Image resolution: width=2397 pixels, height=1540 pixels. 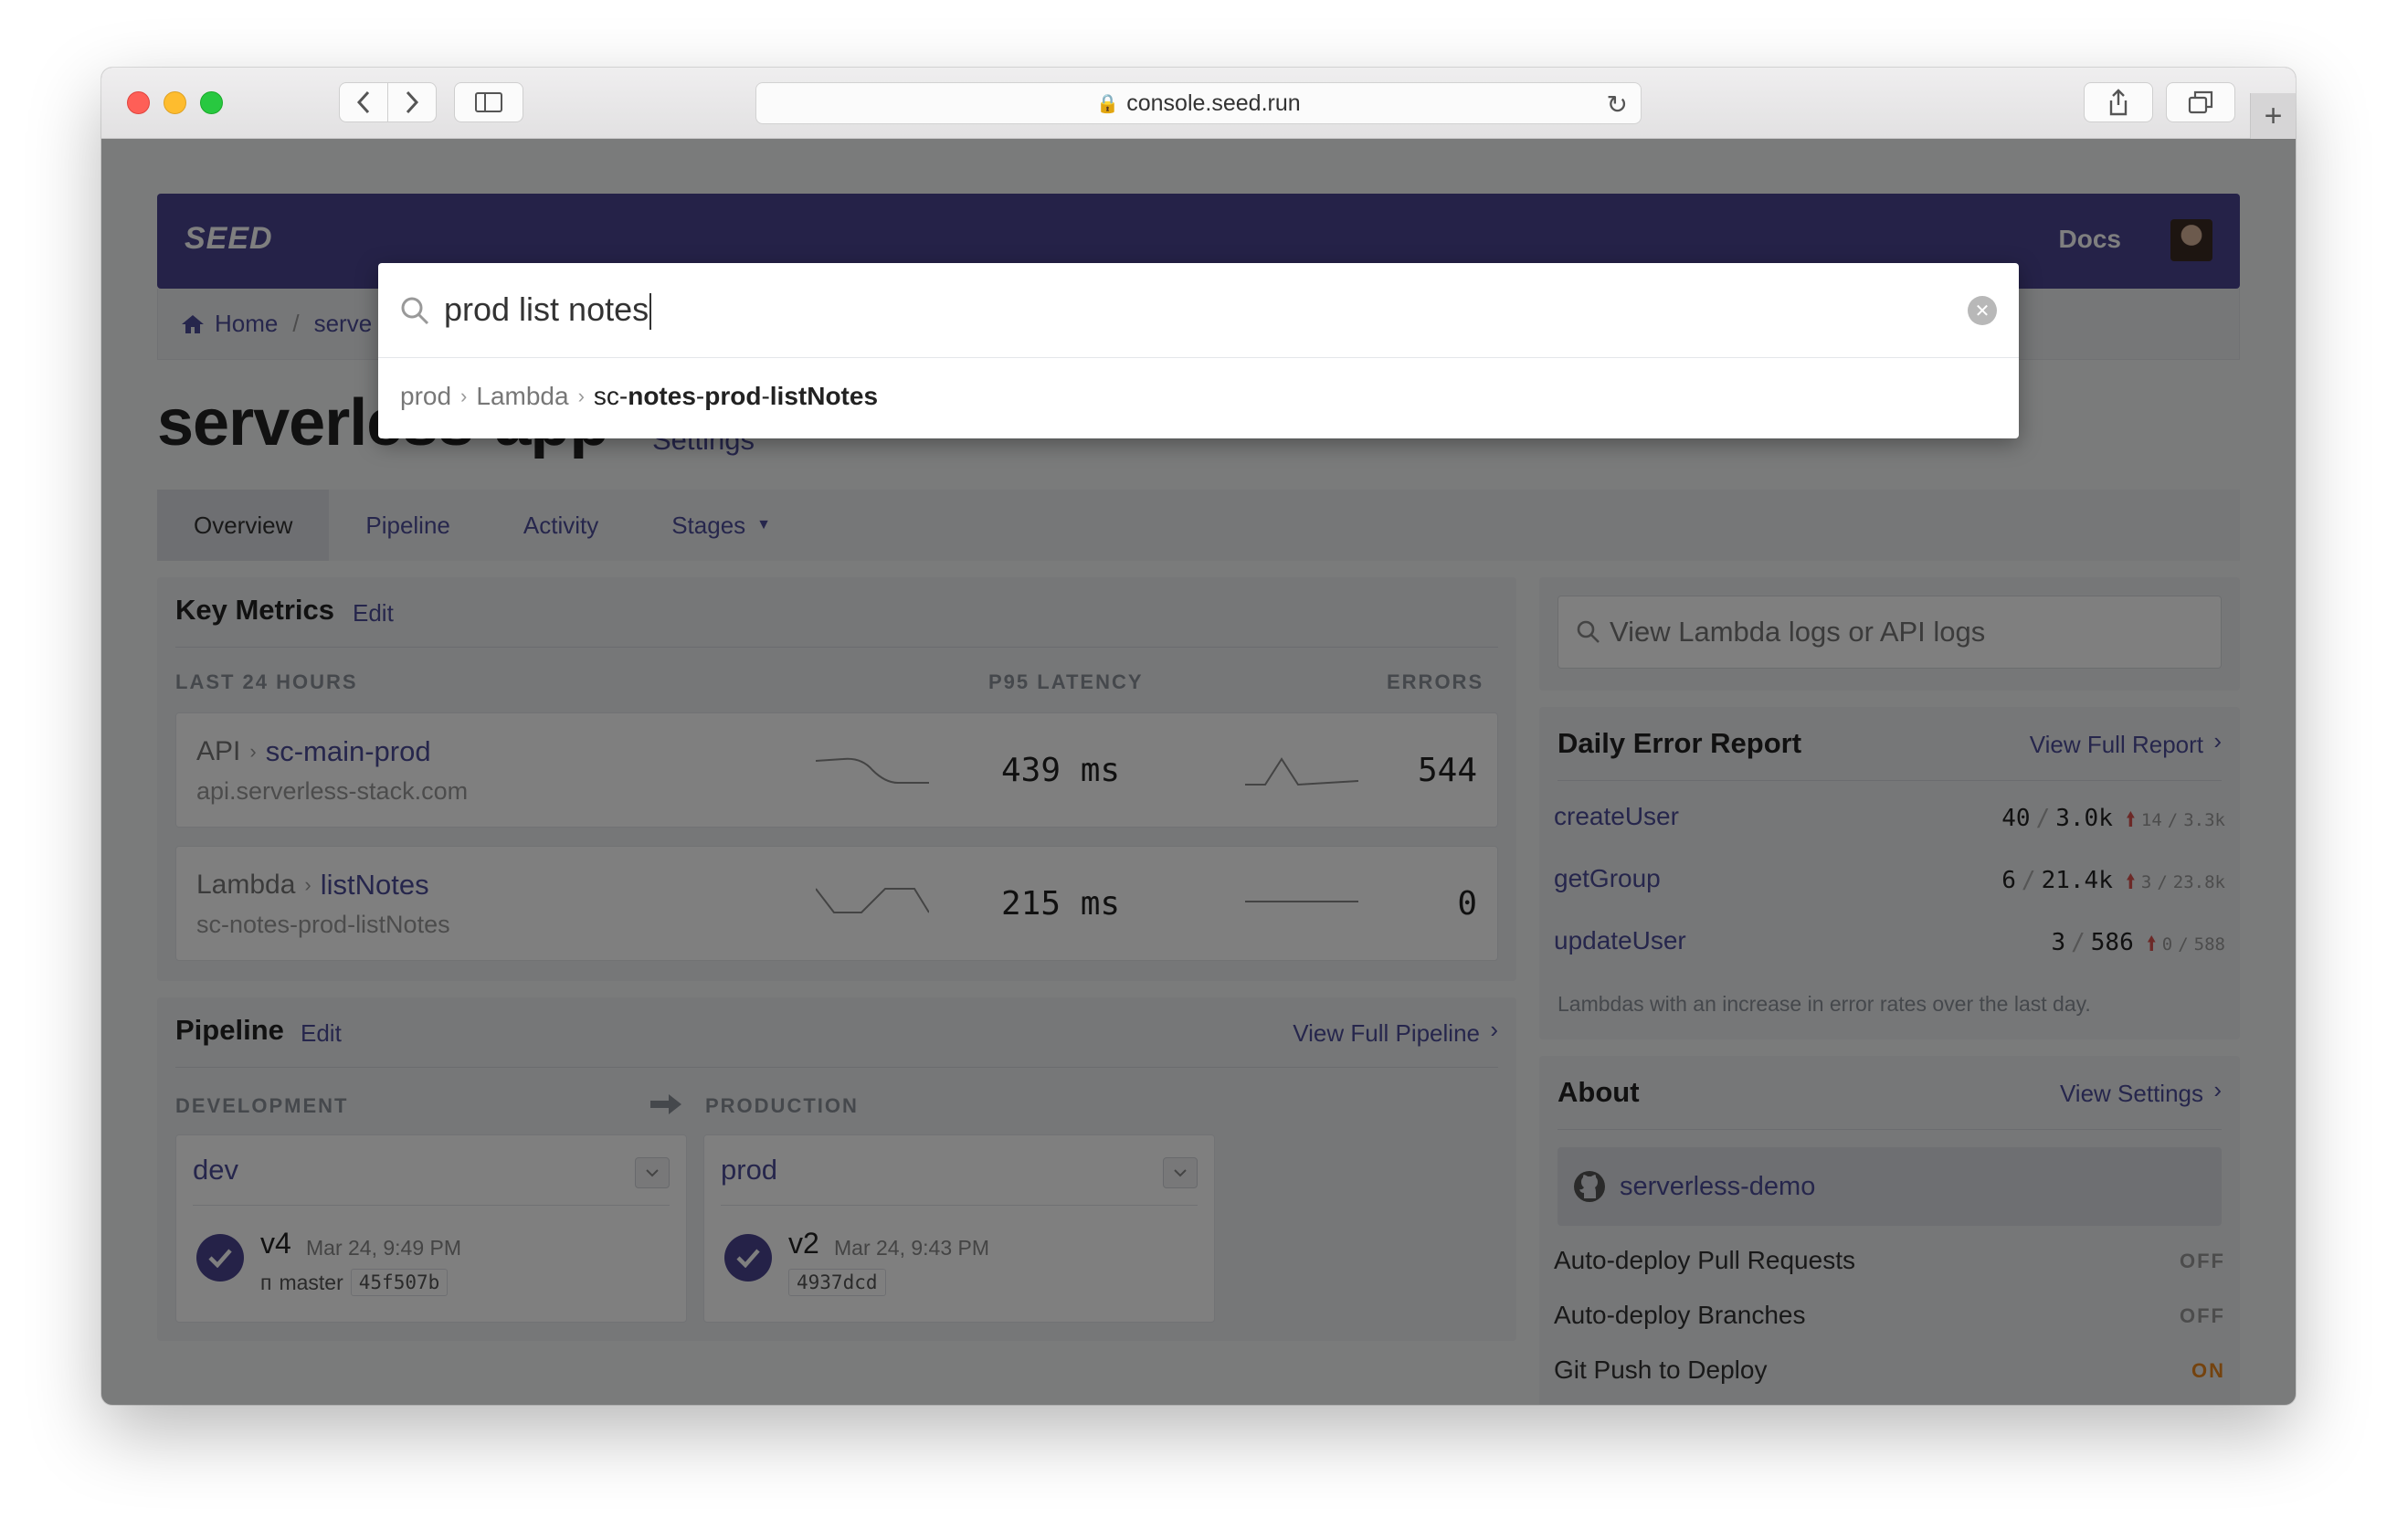 What do you see at coordinates (211, 102) in the screenshot?
I see `zoom-window-button` at bounding box center [211, 102].